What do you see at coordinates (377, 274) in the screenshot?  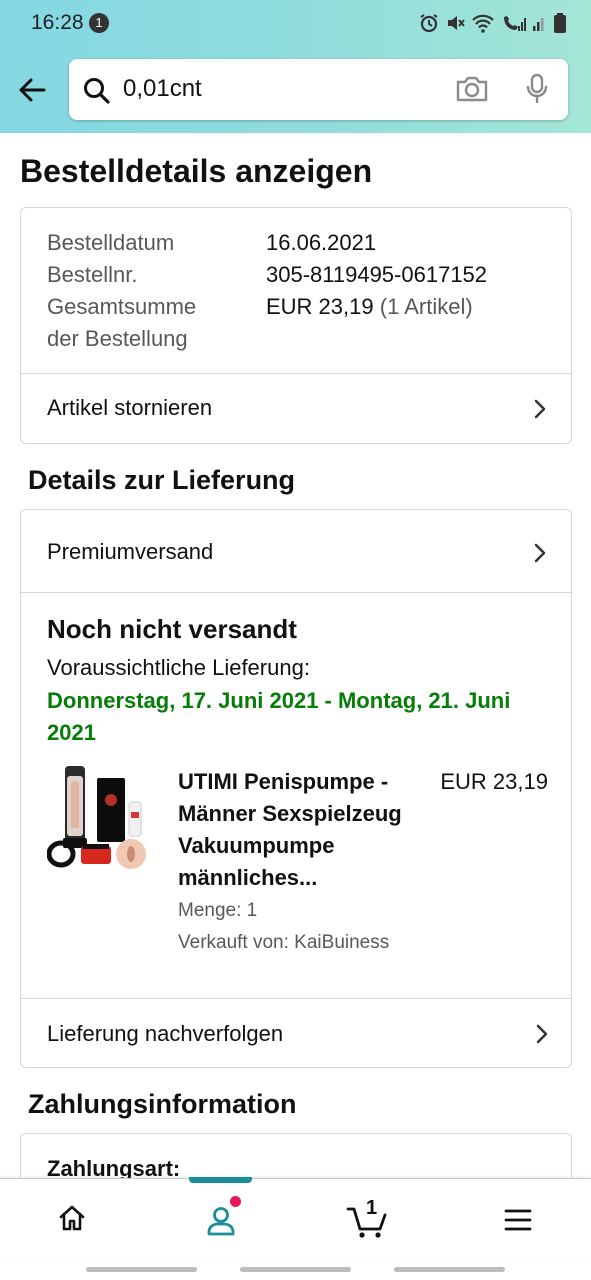 I see `order-number-value: 305-8119495-0617152` at bounding box center [377, 274].